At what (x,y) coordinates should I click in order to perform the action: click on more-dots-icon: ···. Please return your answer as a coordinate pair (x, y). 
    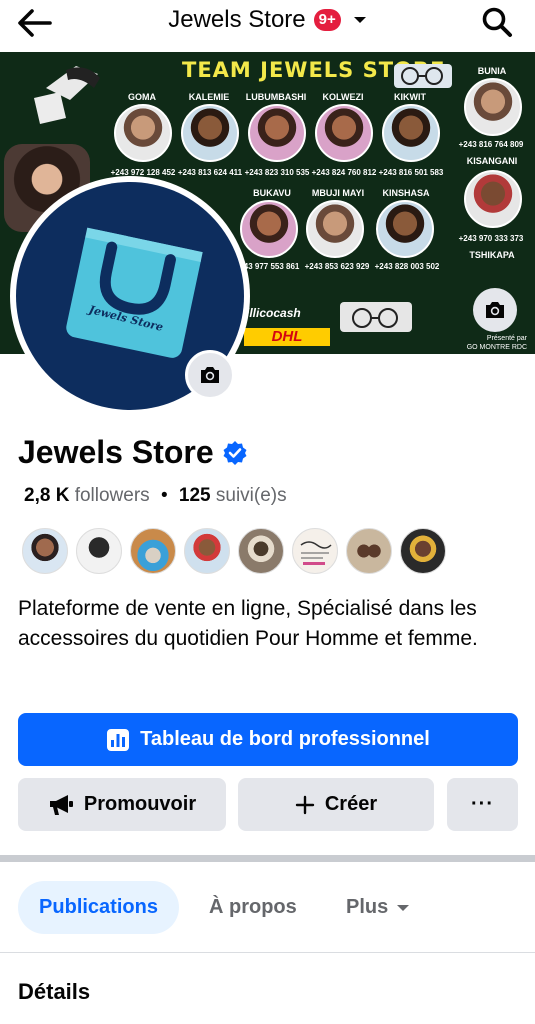
    Looking at the image, I should click on (482, 804).